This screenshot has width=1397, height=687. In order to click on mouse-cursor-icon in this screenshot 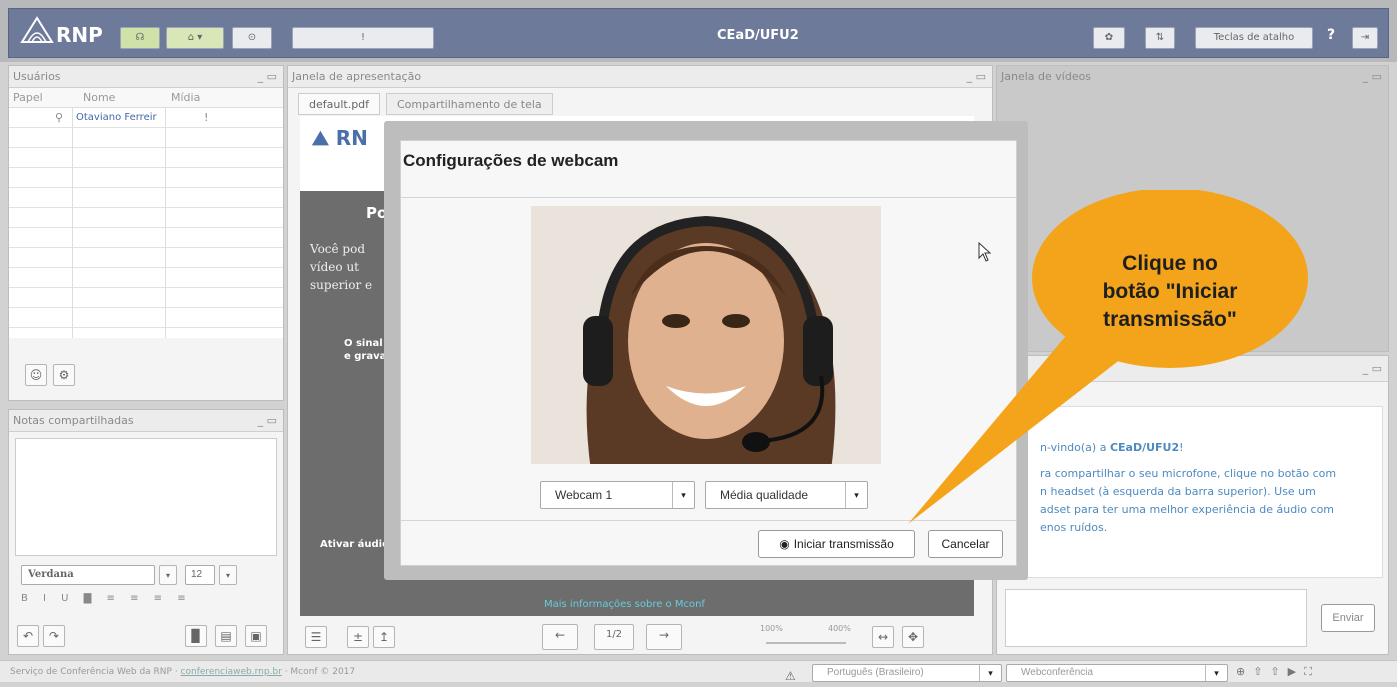, I will do `click(985, 253)`.